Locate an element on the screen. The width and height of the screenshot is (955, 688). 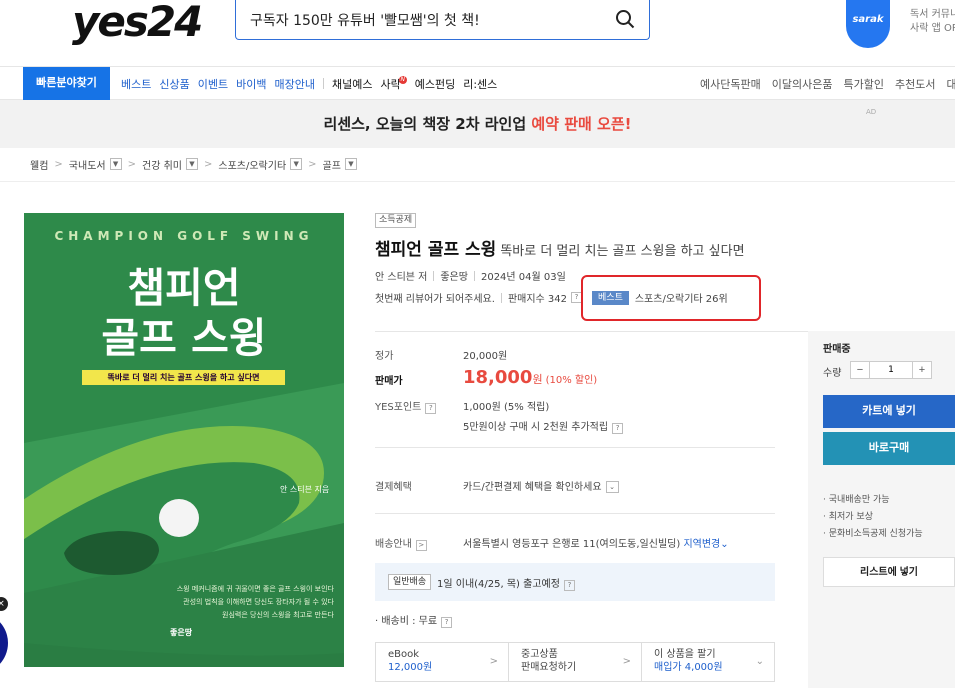
quick-category-button: 빠른분야찾기 is located at coordinates (66, 83).